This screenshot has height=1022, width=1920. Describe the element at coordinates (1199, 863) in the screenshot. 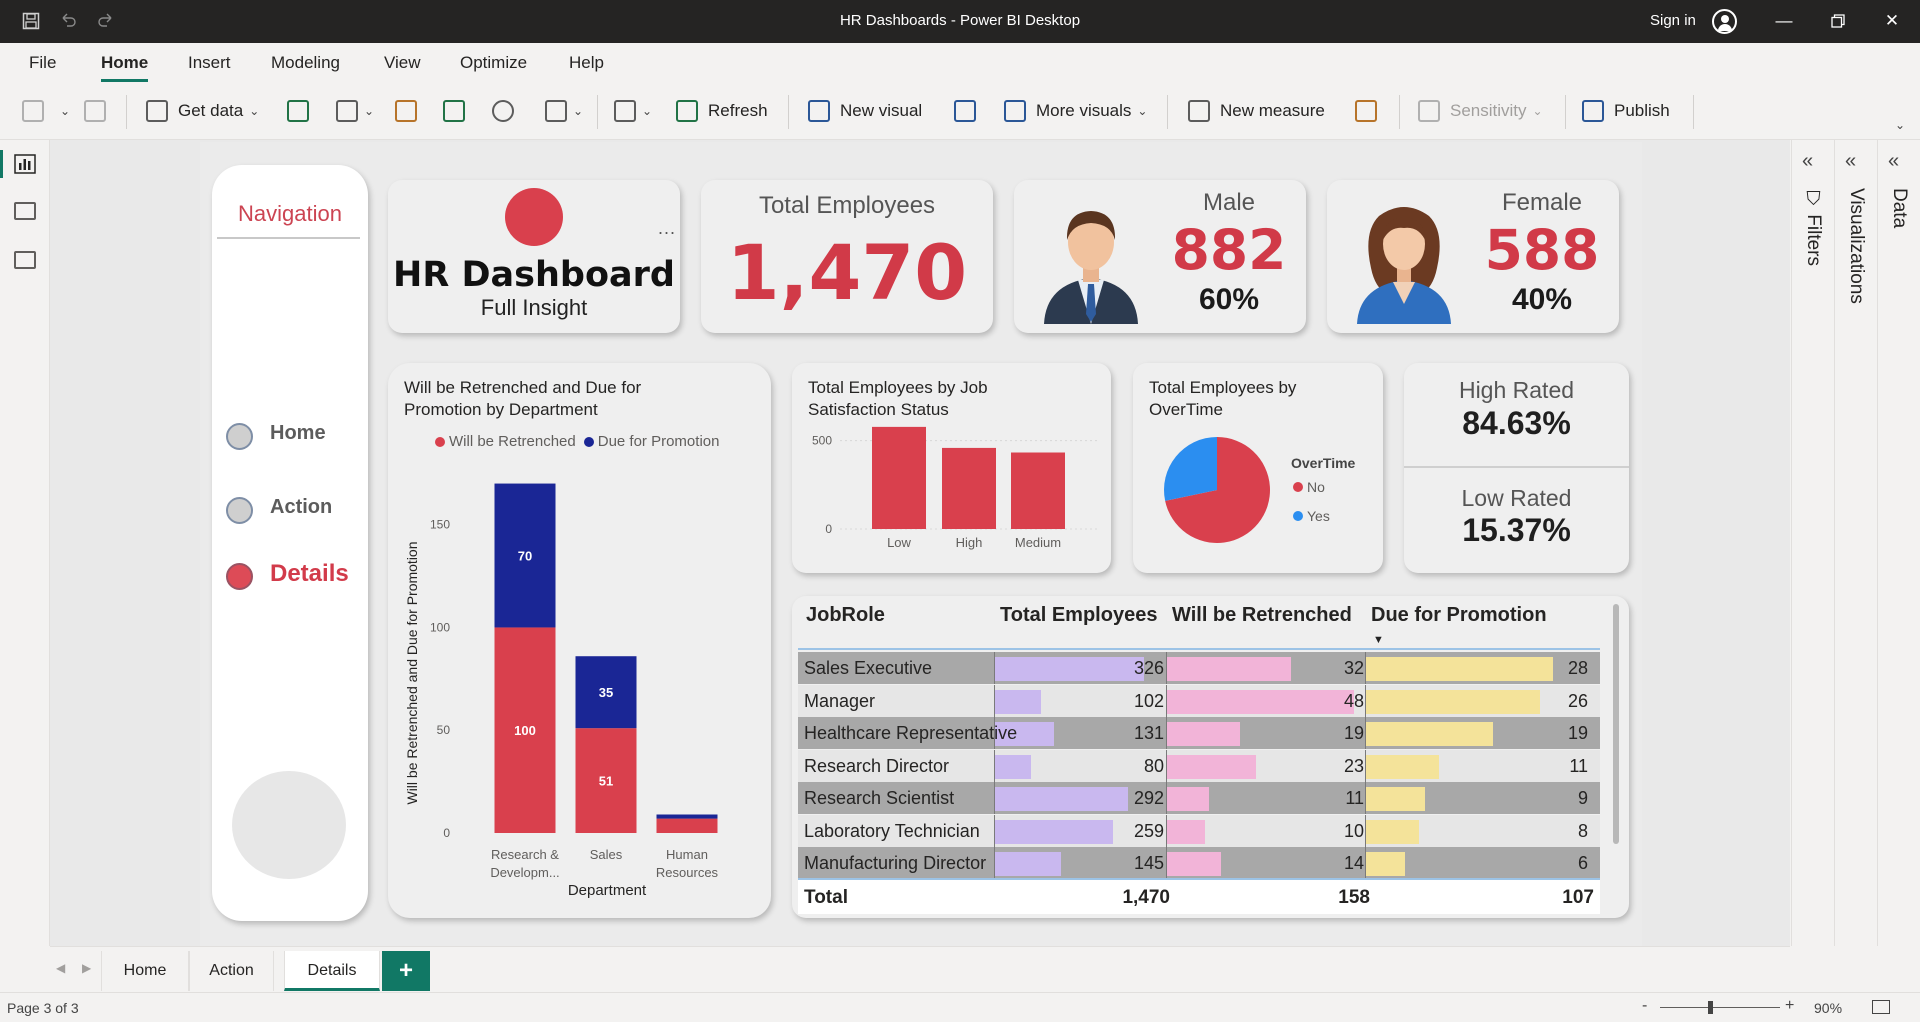

I see `table-row: Manufacturing Director 145 14 6` at that location.